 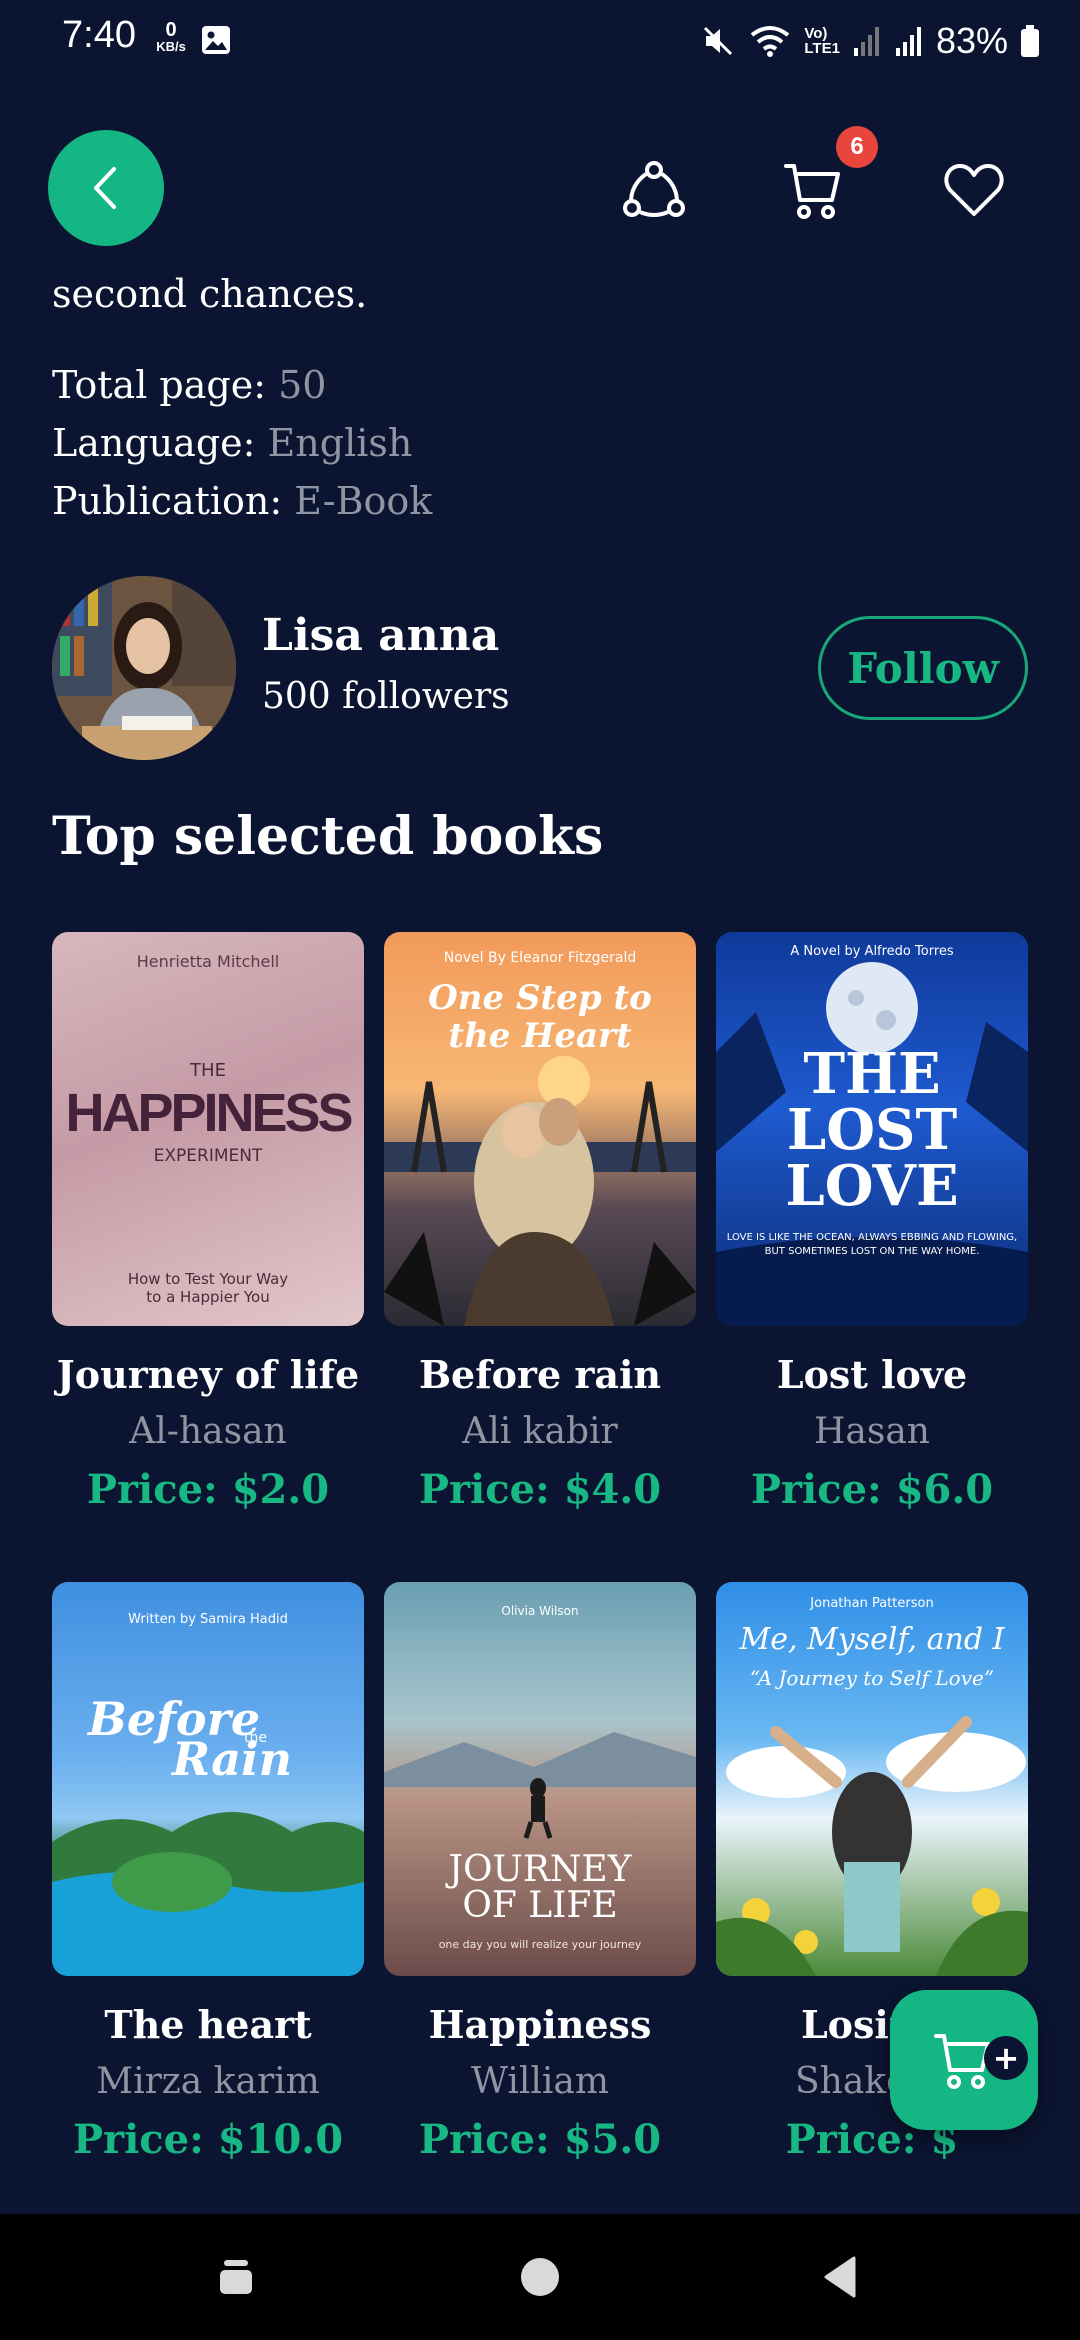 What do you see at coordinates (540, 1489) in the screenshot?
I see `book-price: Price: $4.0` at bounding box center [540, 1489].